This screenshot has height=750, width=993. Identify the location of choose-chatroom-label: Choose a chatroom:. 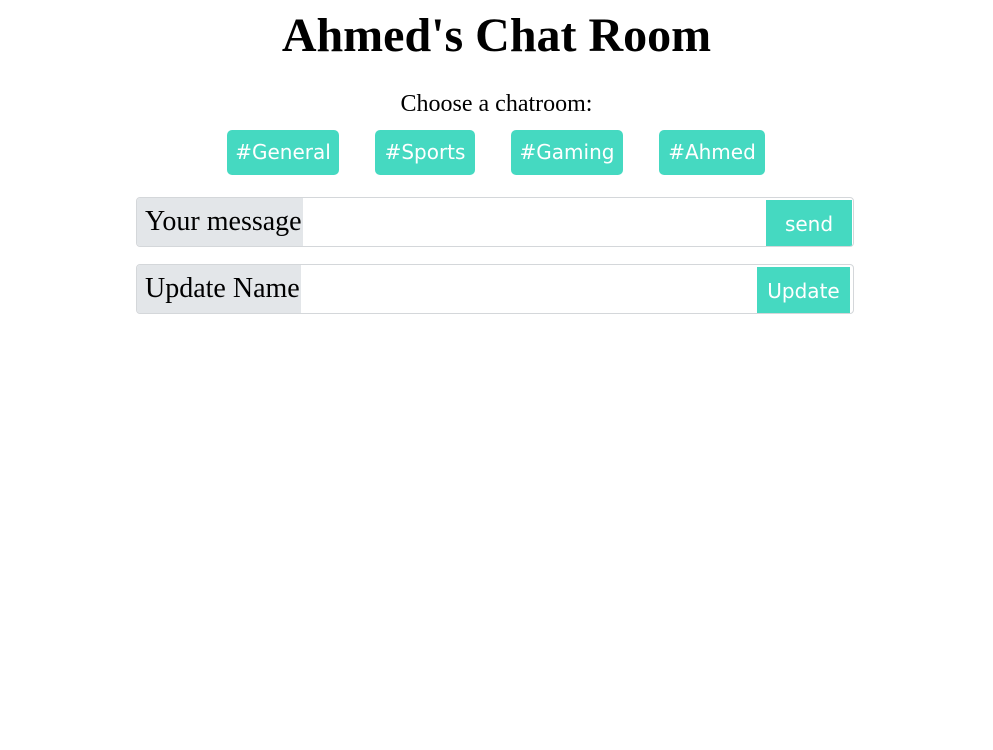
(496, 104).